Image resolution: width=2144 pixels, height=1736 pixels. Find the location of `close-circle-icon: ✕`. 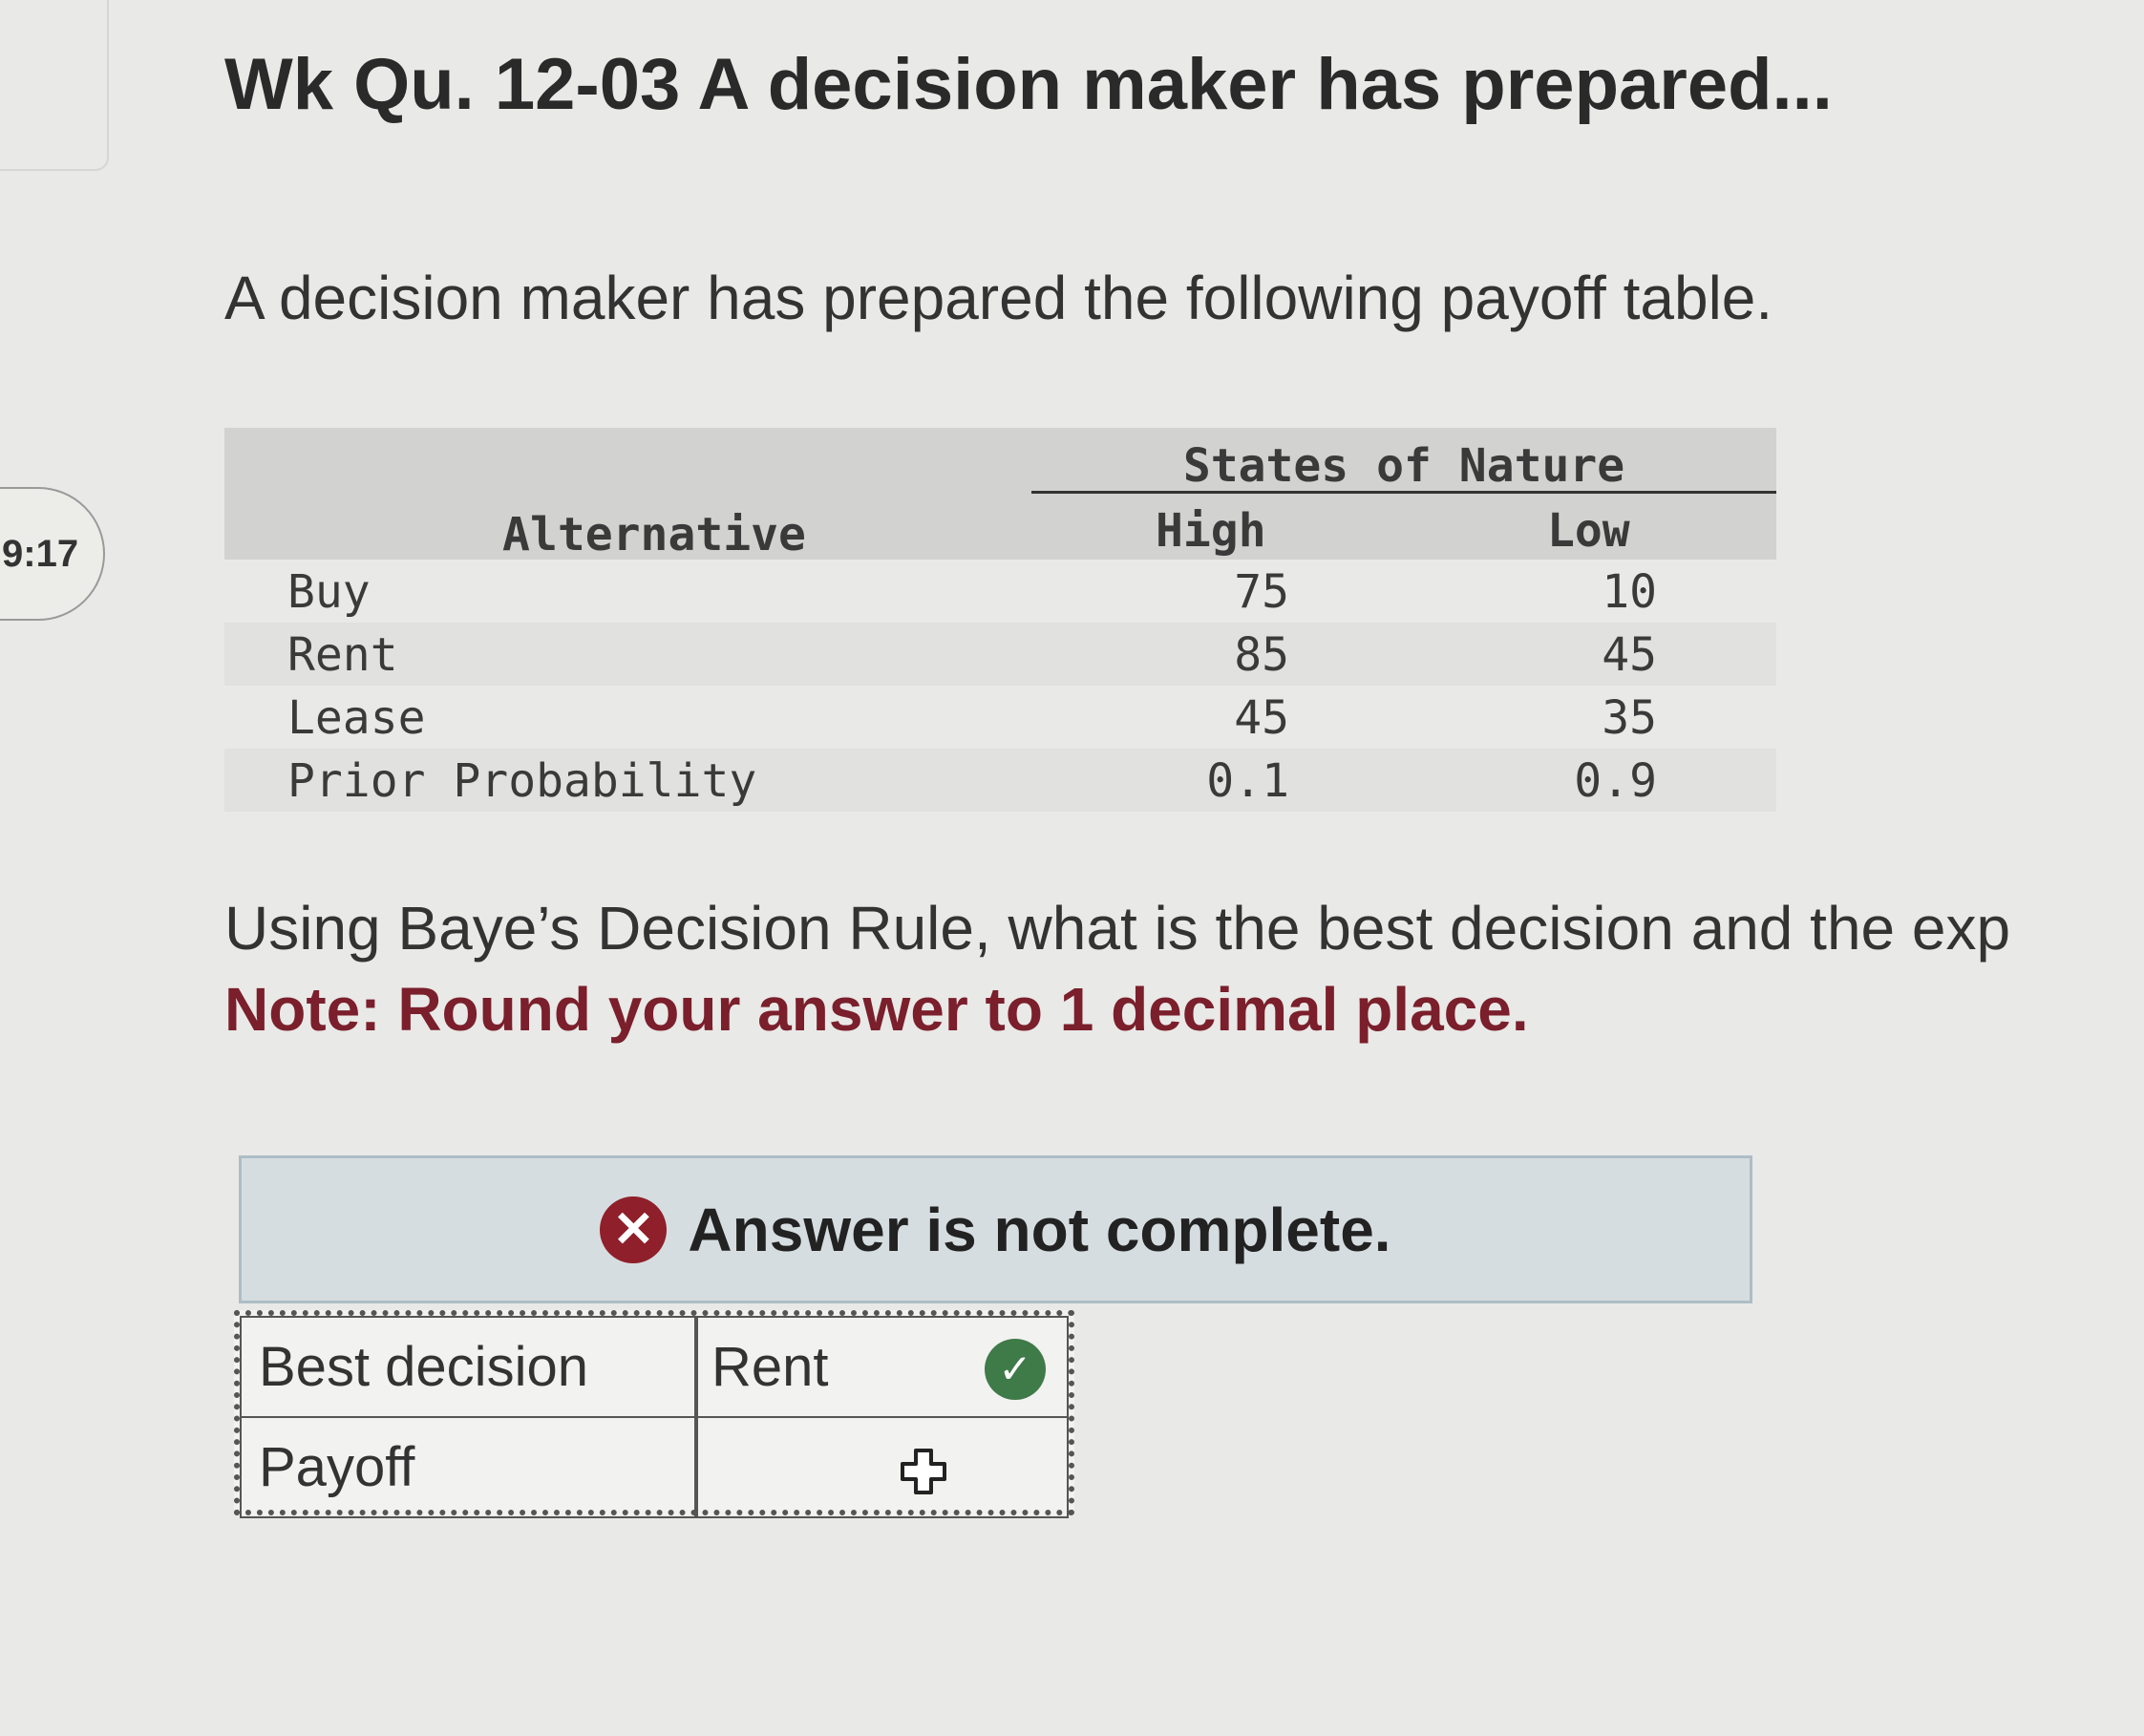

close-circle-icon: ✕ is located at coordinates (634, 1229).